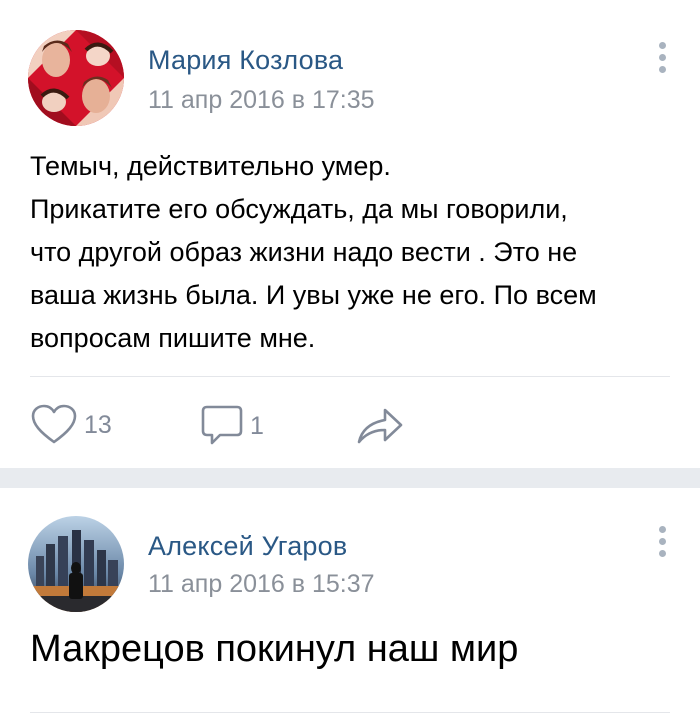 The image size is (700, 718). Describe the element at coordinates (54, 424) in the screenshot. I see `heart-icon` at that location.